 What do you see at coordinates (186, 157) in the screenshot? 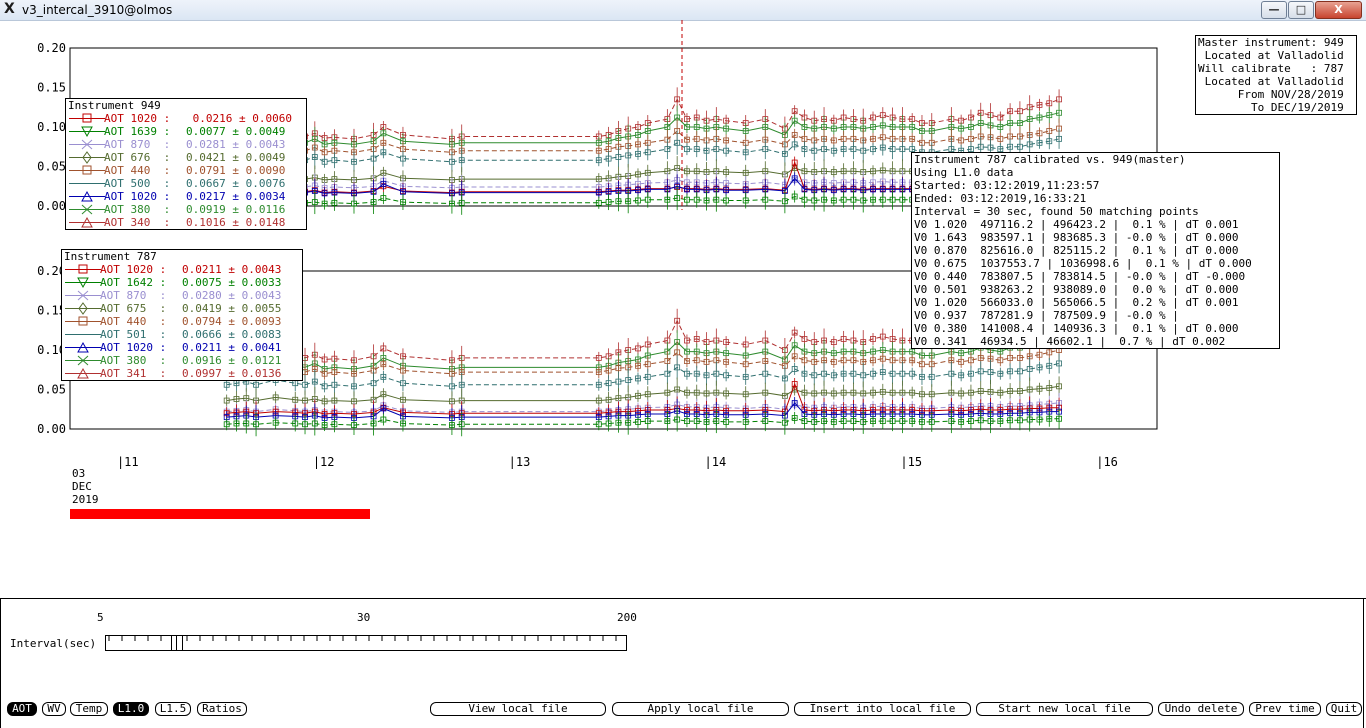
I see `legend-row: AOT 676 : 0.0421 ± 0.0049` at bounding box center [186, 157].